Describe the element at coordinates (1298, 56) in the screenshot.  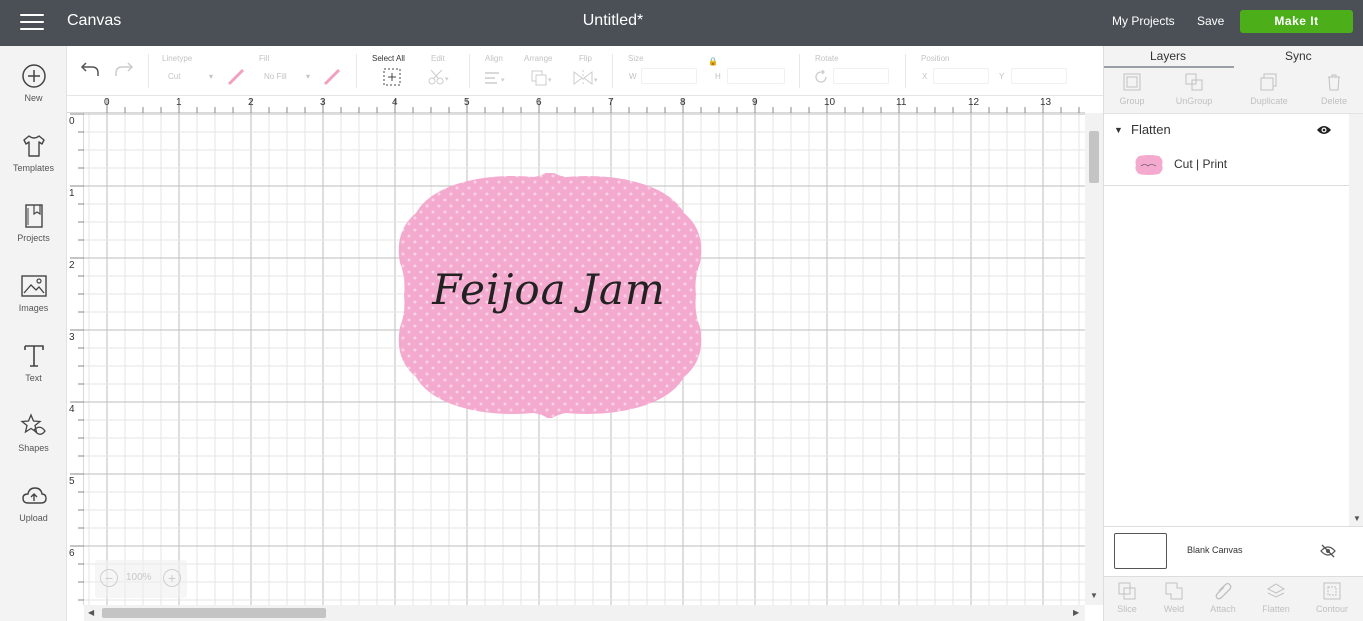
I see `tab-sync: Sync` at that location.